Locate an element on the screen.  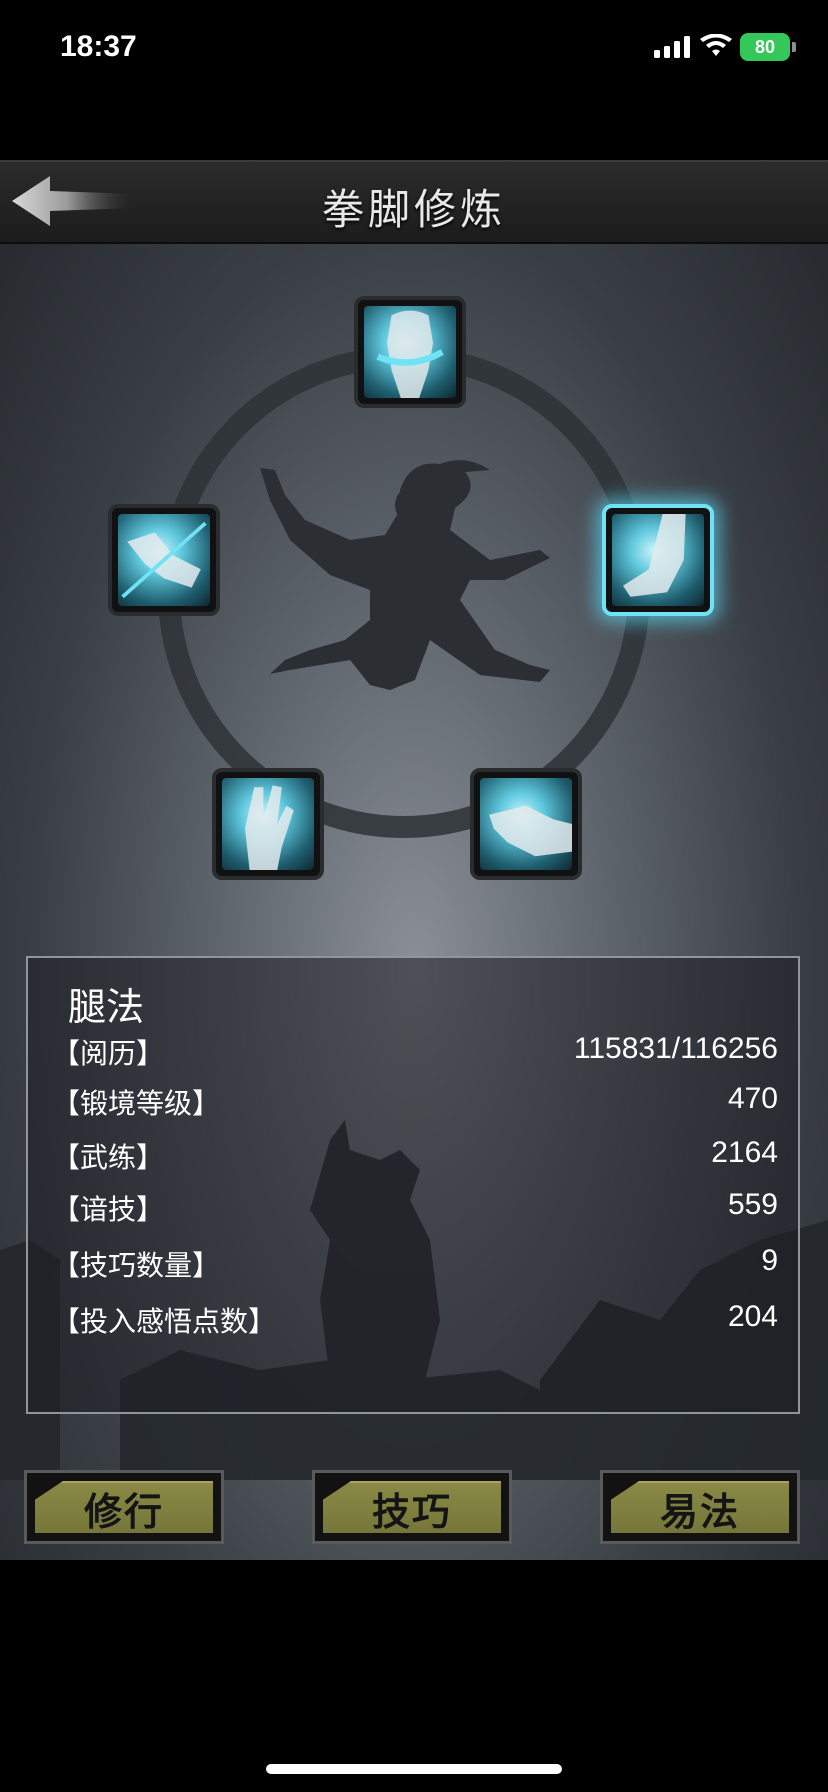
skill-fist is located at coordinates (410, 352).